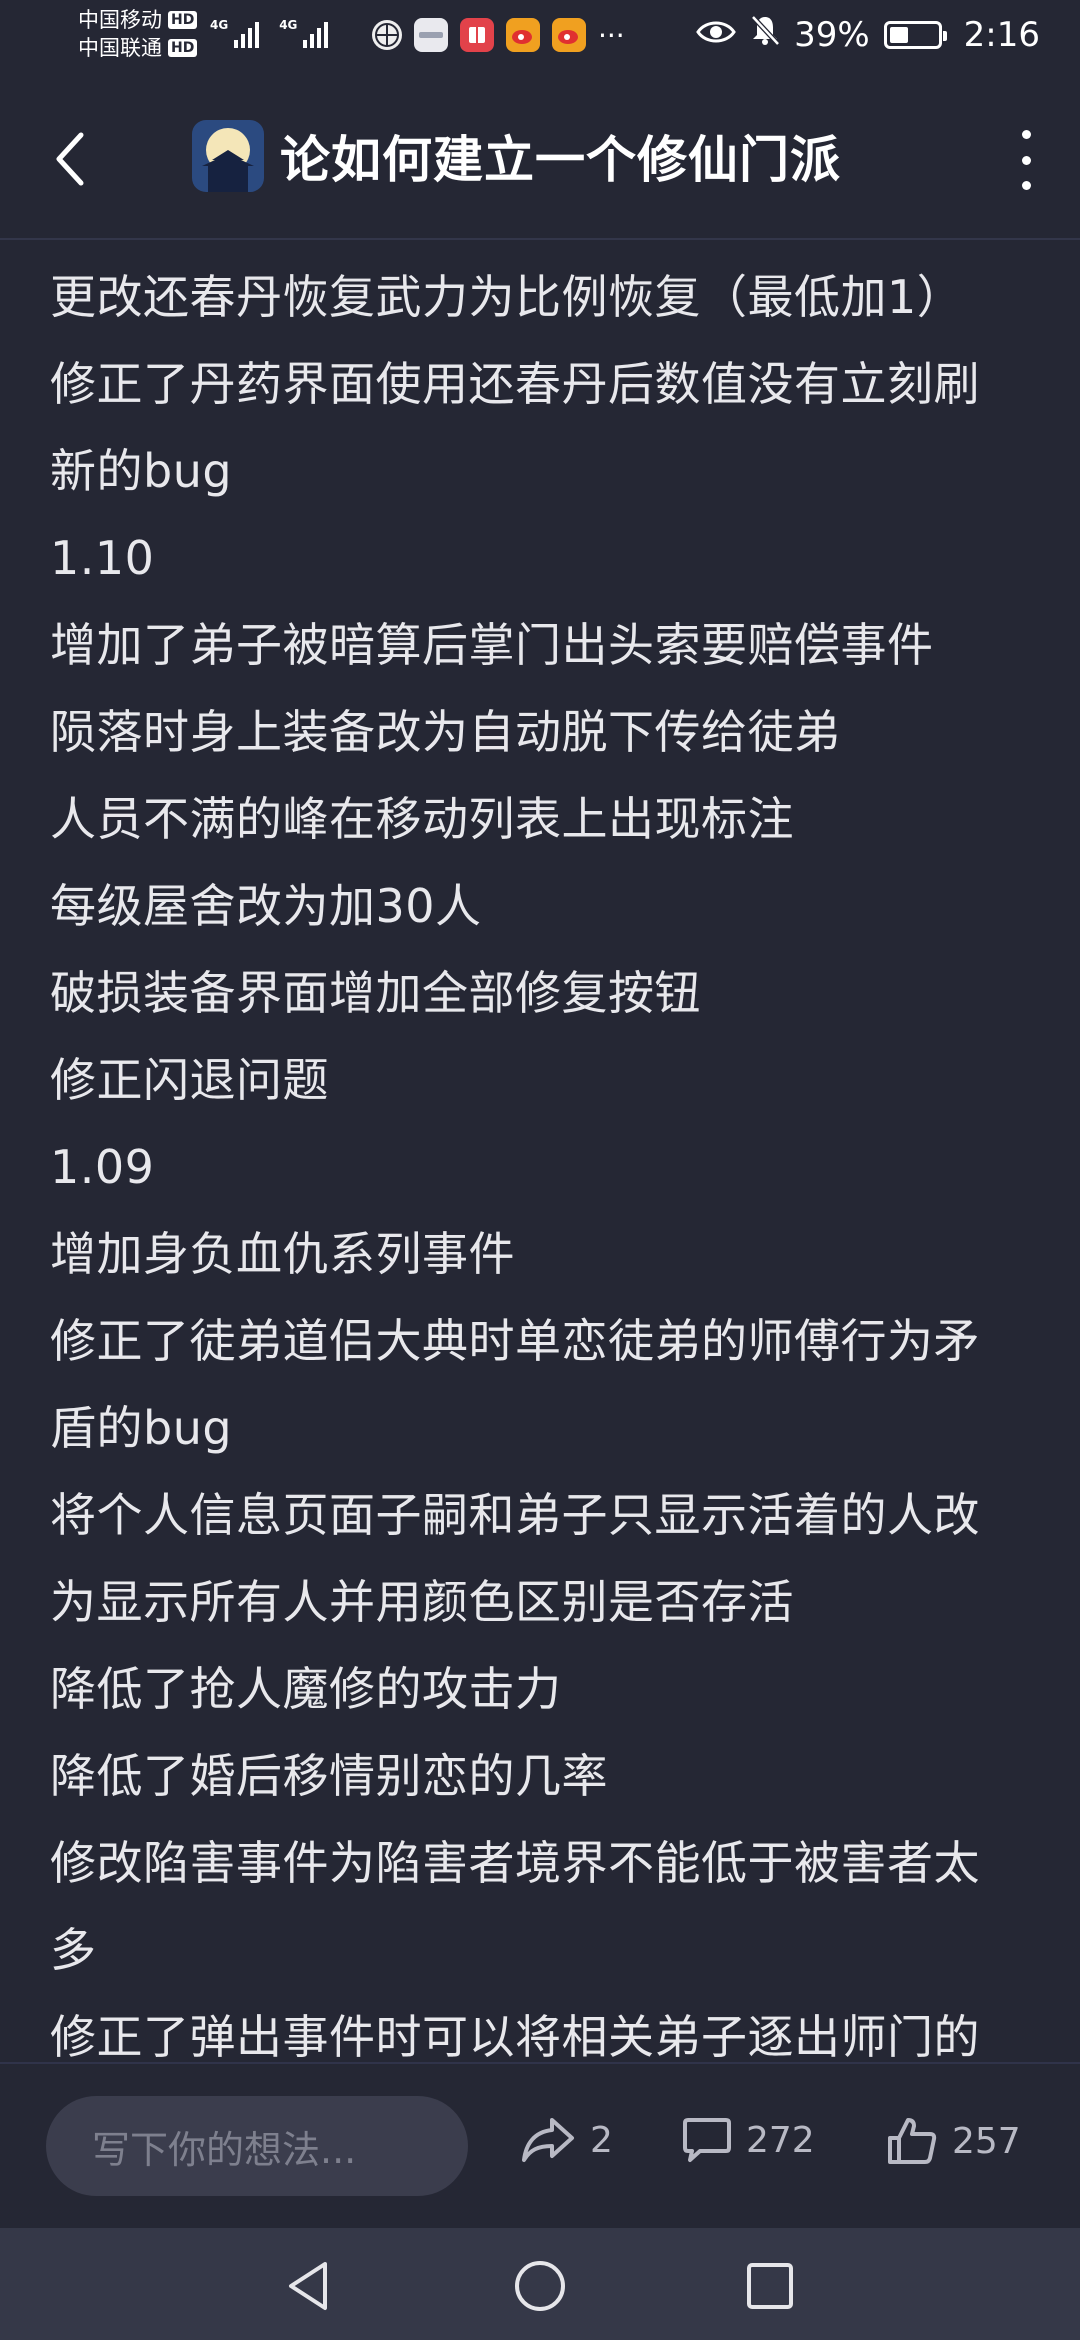 The height and width of the screenshot is (2340, 1080). What do you see at coordinates (219, 25) in the screenshot?
I see `network-type-1: 4G` at bounding box center [219, 25].